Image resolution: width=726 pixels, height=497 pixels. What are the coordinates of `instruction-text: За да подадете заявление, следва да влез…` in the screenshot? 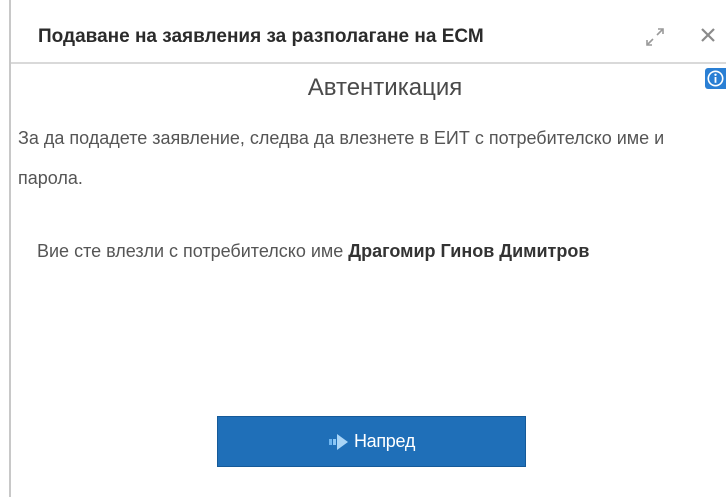 It's located at (341, 158).